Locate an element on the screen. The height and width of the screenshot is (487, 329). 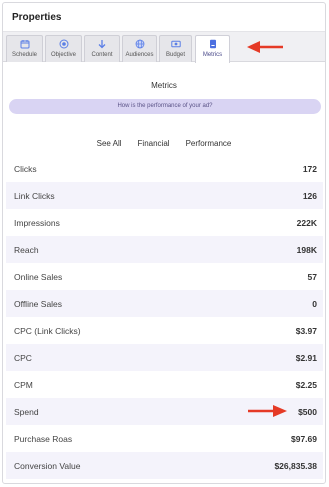
metric-row: CPM $2.25 is located at coordinates (164, 384).